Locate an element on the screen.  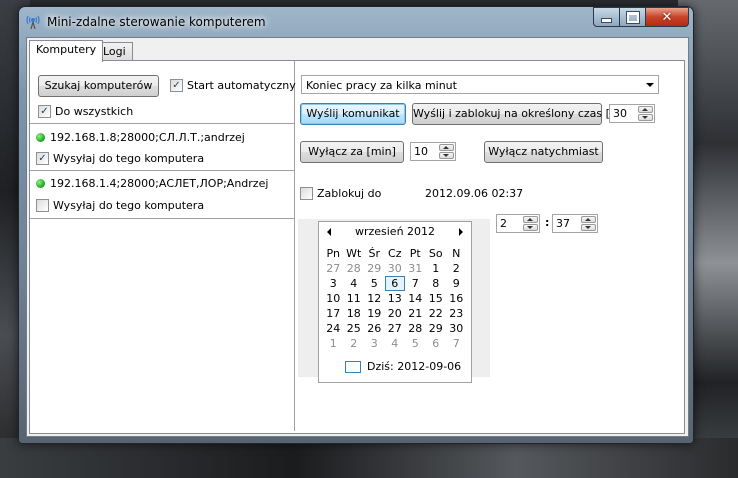
calendar-day: 23 is located at coordinates (456, 313).